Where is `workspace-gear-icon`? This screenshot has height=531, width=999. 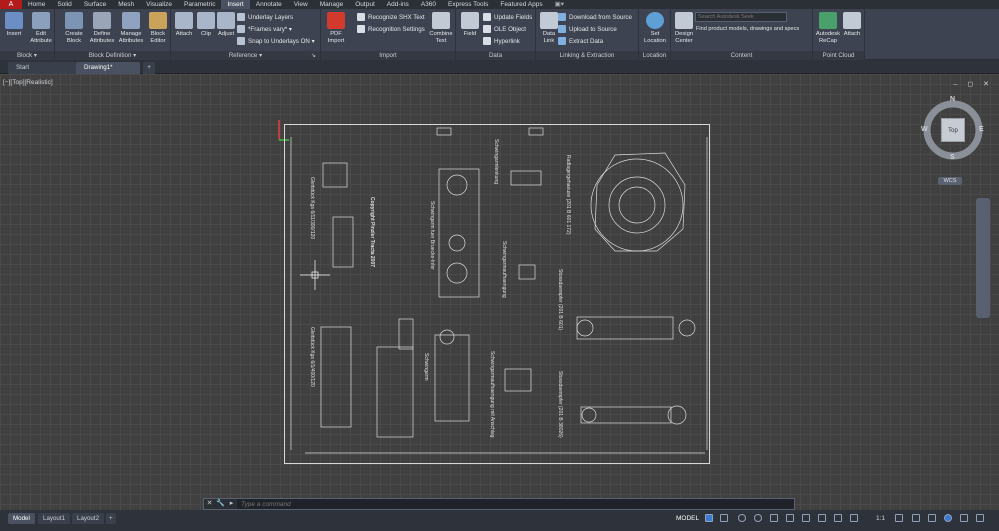 workspace-gear-icon is located at coordinates (899, 518).